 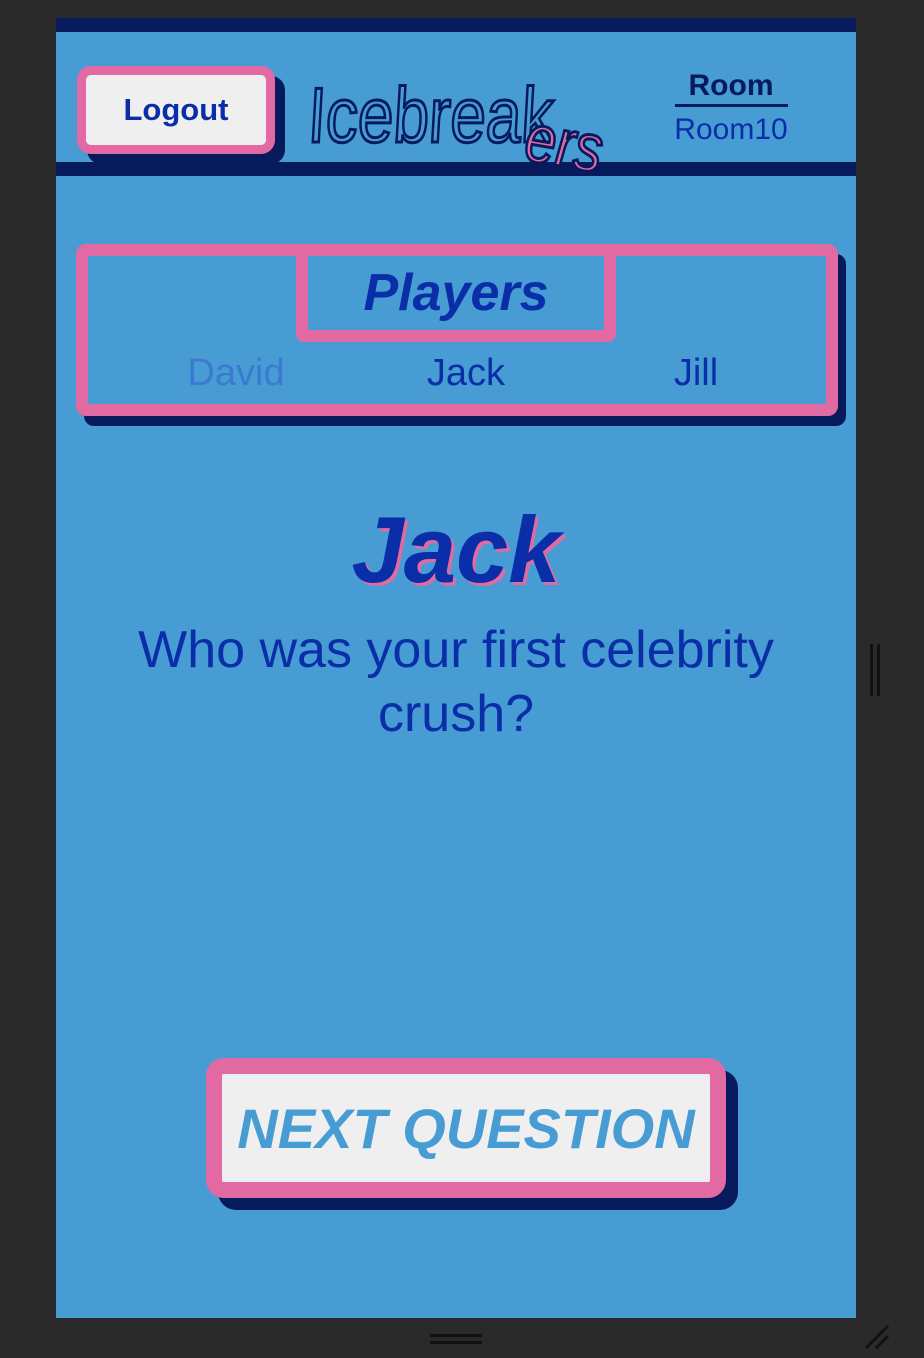 What do you see at coordinates (731, 107) in the screenshot?
I see `room-info: Room Room10` at bounding box center [731, 107].